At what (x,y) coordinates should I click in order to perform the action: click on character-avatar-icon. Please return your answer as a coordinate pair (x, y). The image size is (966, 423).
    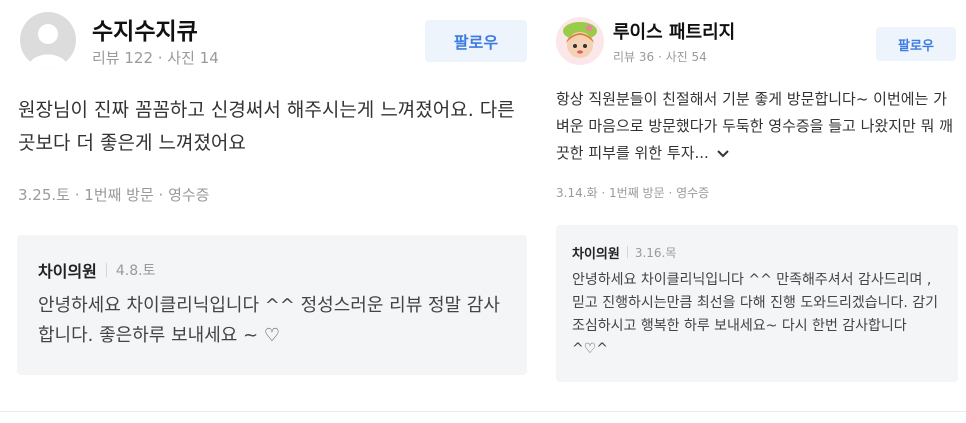
    Looking at the image, I should click on (580, 40).